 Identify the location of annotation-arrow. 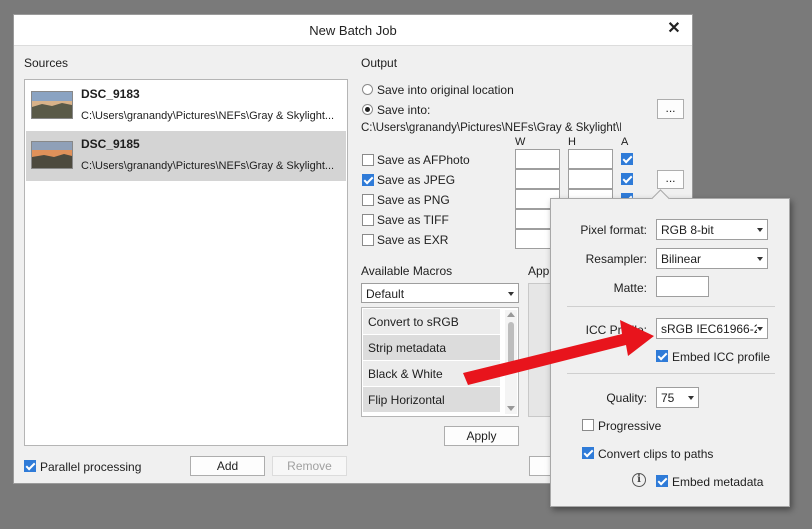
(558, 352).